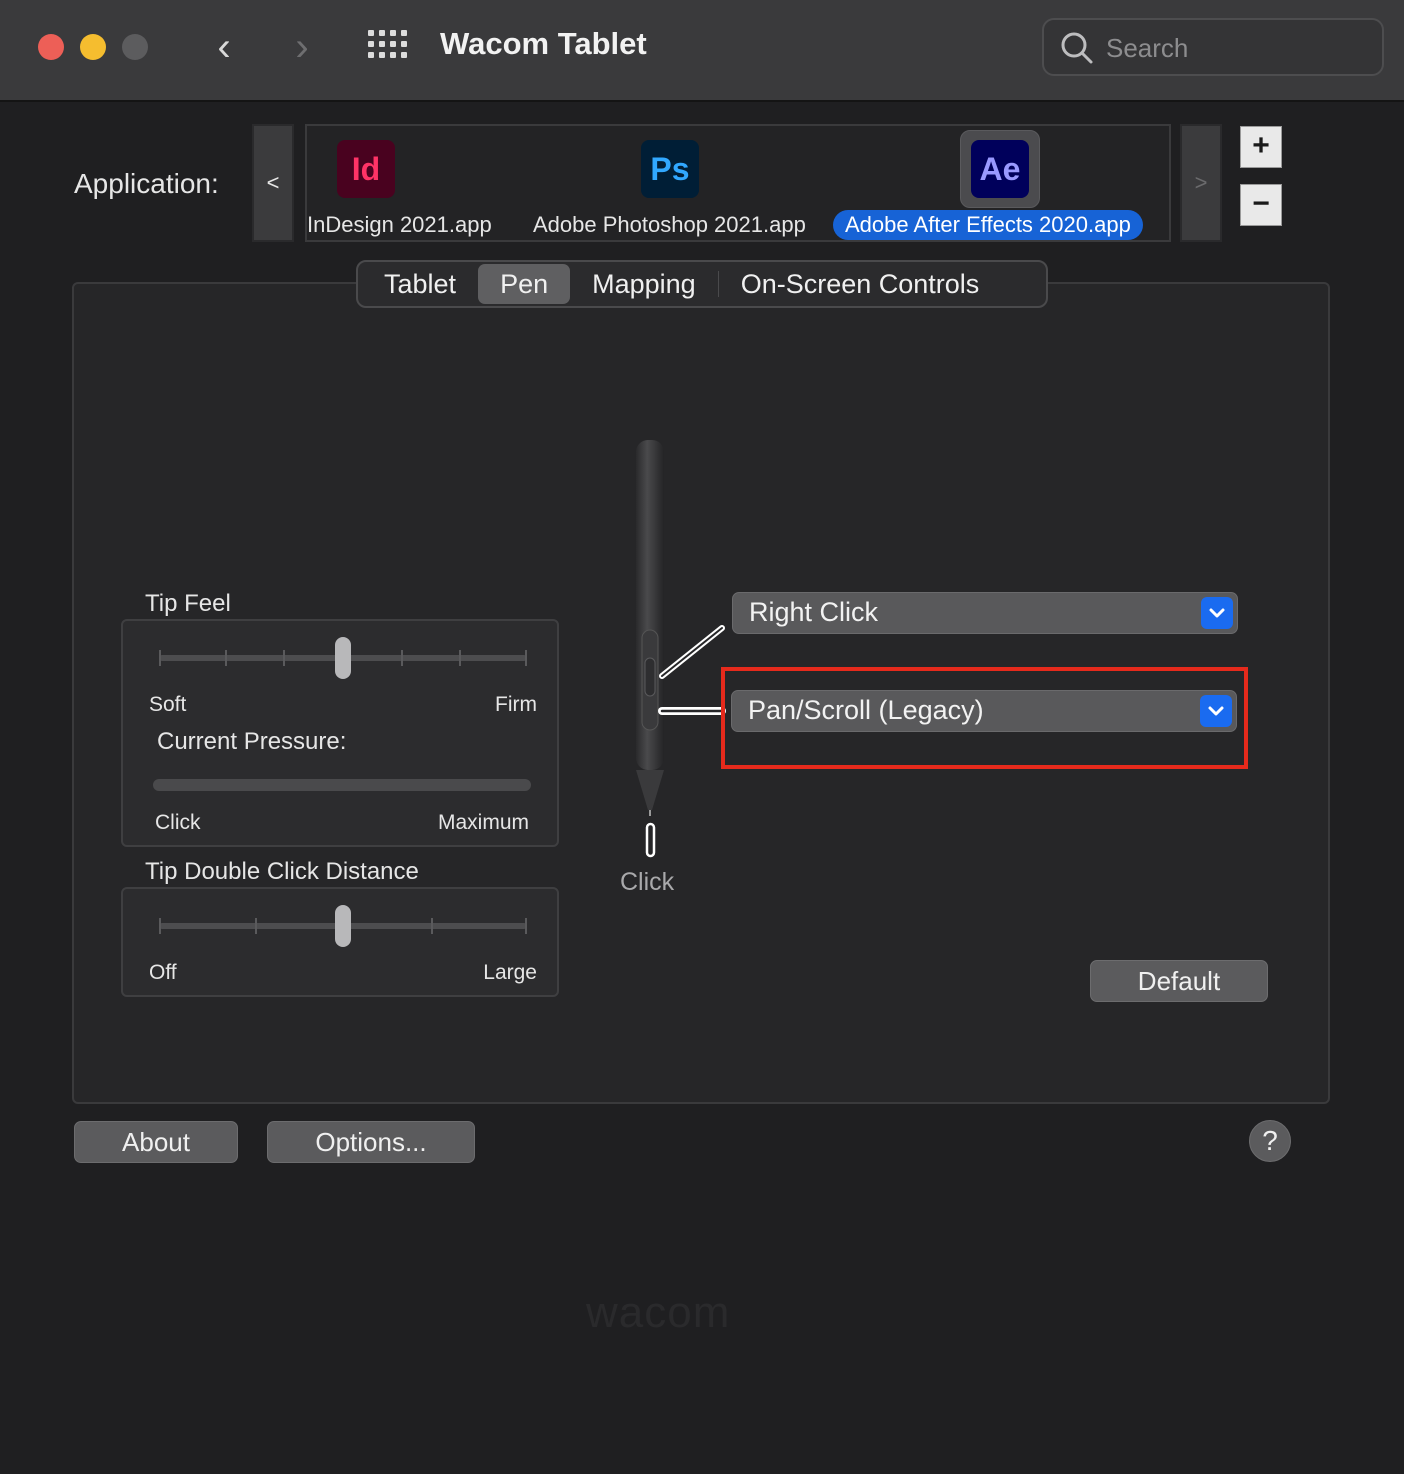  What do you see at coordinates (224, 47) in the screenshot?
I see `back-chevron-icon: ‹` at bounding box center [224, 47].